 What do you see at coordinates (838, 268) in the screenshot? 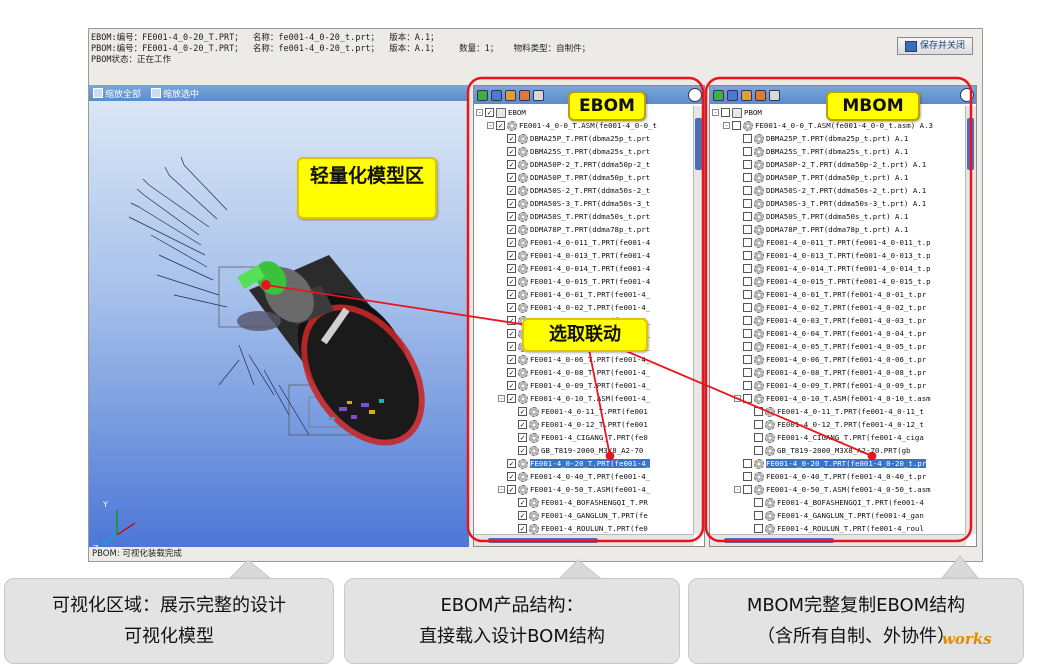
I see `tree-row: FE001-4_0-014_T.PRT(fe001-4_0-014_t.p` at bounding box center [838, 268].